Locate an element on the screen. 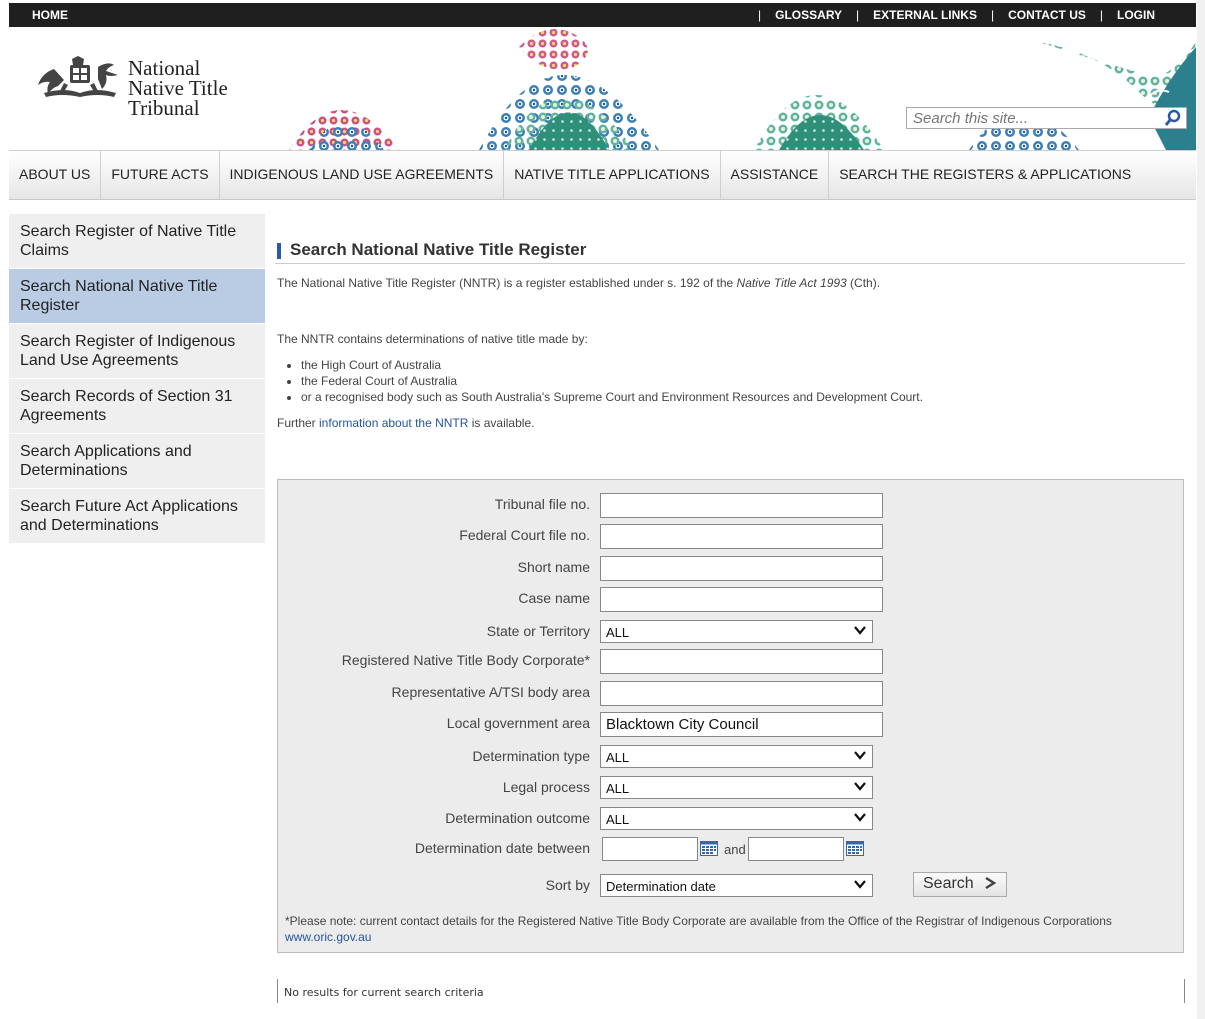 Image resolution: width=1205 pixels, height=1019 pixels. det-type-value: ALL is located at coordinates (618, 757).